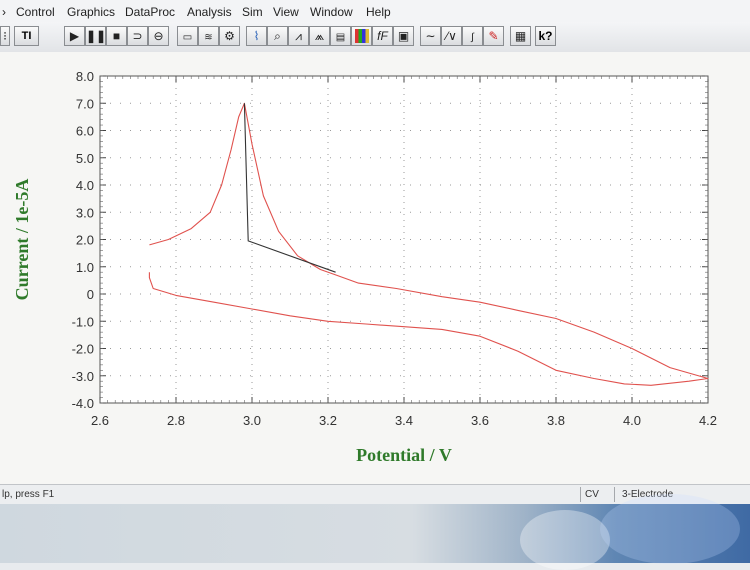  What do you see at coordinates (176, 420) in the screenshot?
I see `x-tick-label: 2.8` at bounding box center [176, 420].